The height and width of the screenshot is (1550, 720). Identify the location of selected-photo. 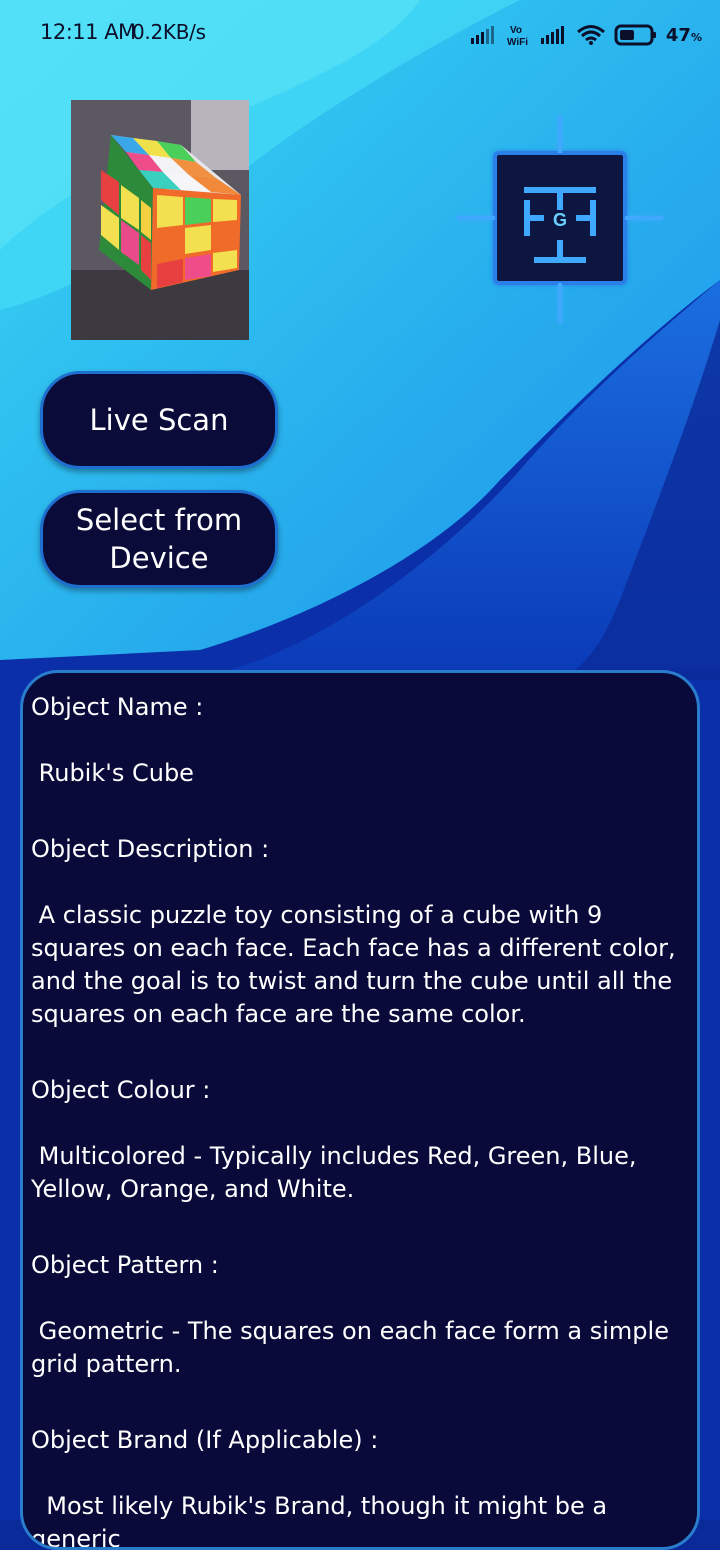
(160, 220).